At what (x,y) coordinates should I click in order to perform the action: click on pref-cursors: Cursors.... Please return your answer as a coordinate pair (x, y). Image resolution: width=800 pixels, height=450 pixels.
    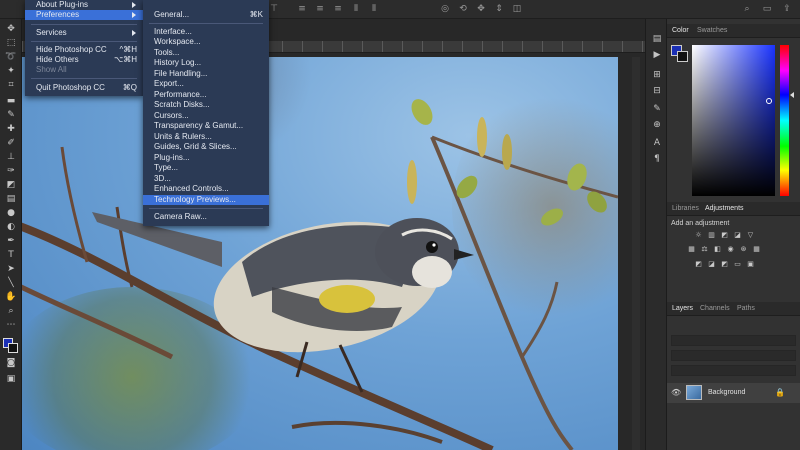
    Looking at the image, I should click on (206, 116).